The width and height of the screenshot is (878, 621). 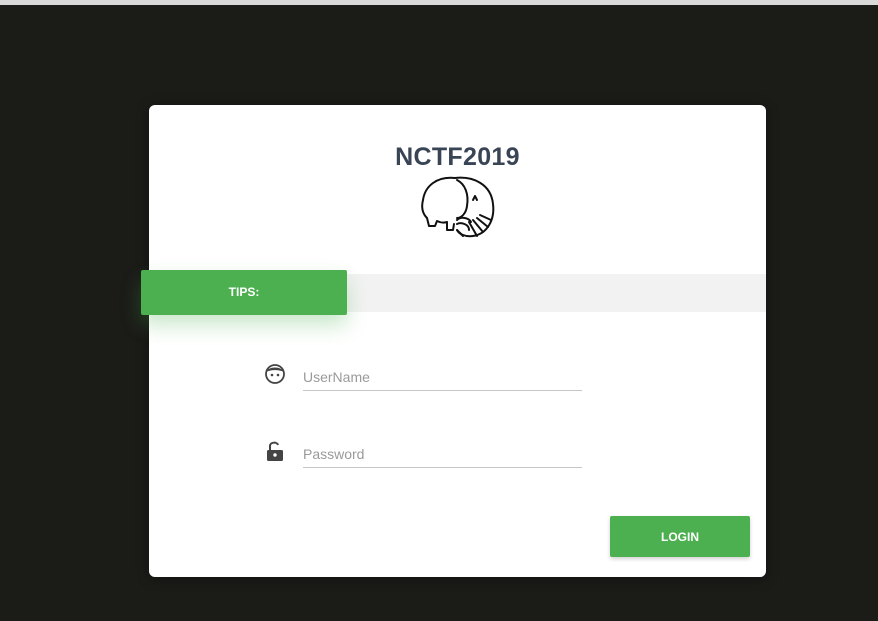 I want to click on unlocked-padlock-icon, so click(x=275, y=451).